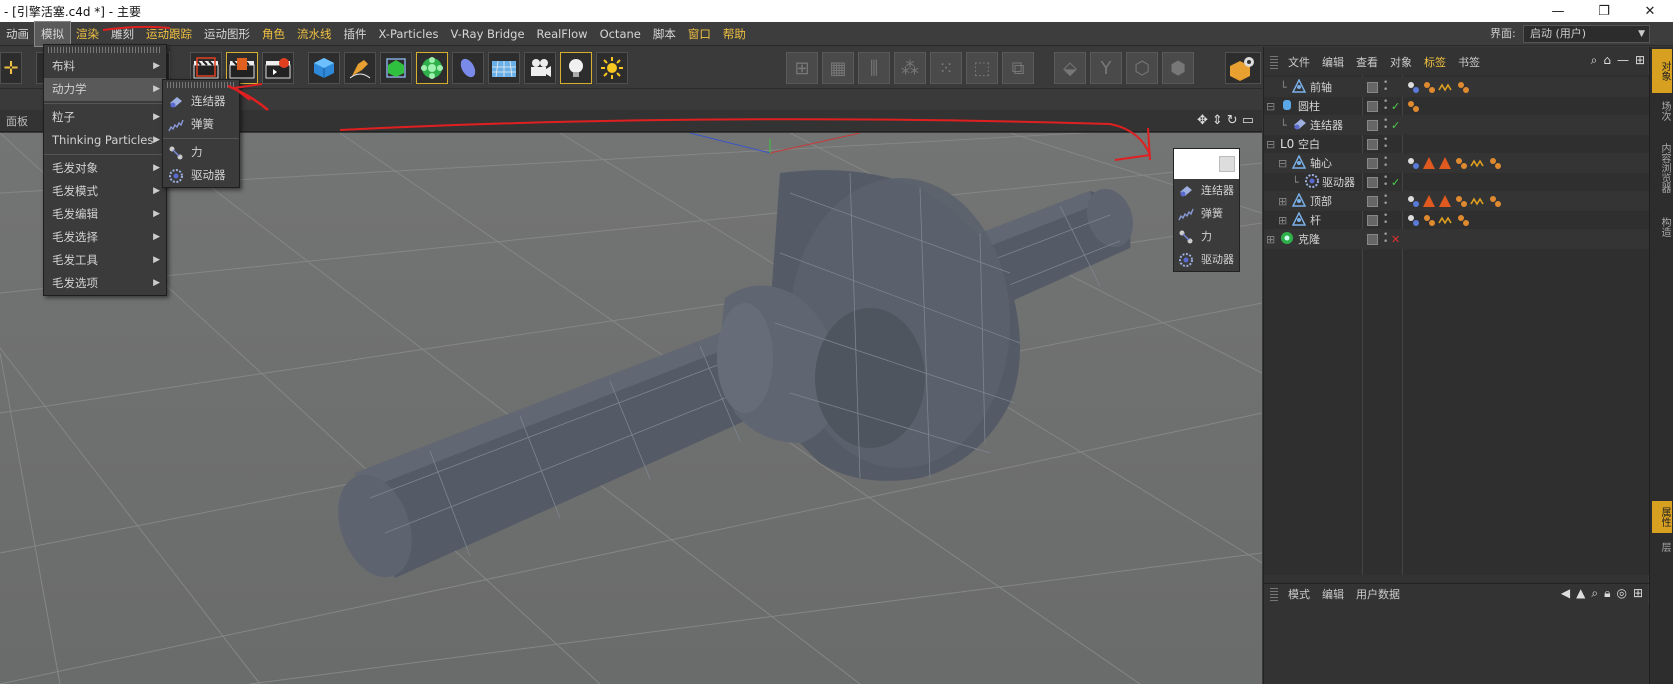 The height and width of the screenshot is (684, 1673). Describe the element at coordinates (1217, 120) in the screenshot. I see `scale-view-icon: ⇕` at that location.